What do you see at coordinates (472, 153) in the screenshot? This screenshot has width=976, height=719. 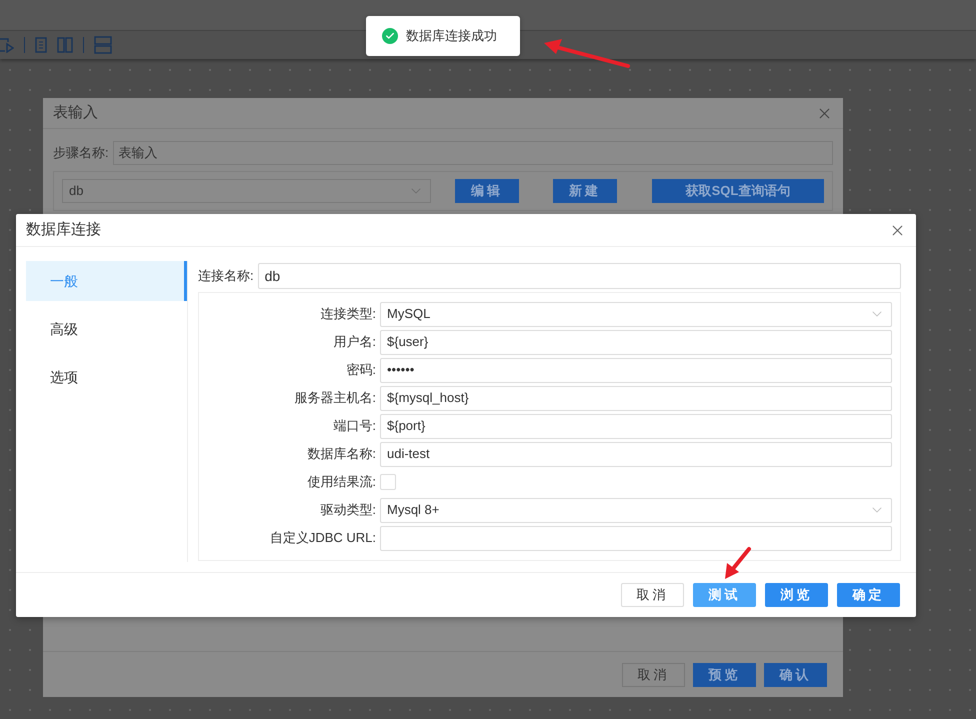 I see `input-field: 表输入` at bounding box center [472, 153].